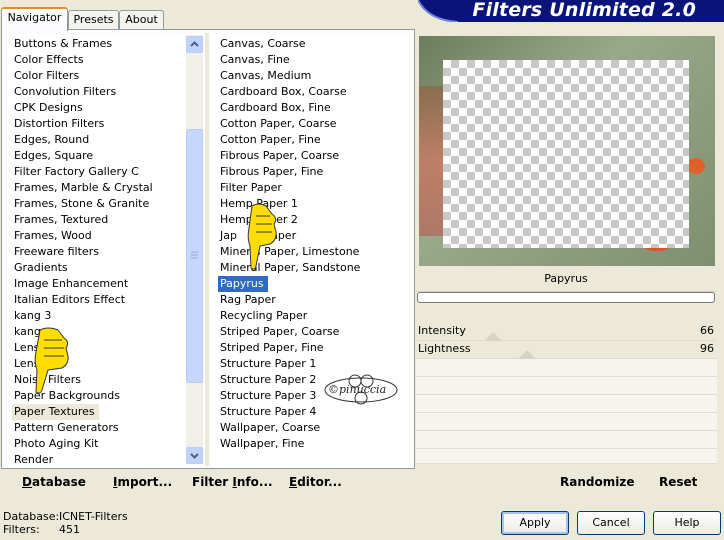 Image resolution: width=724 pixels, height=540 pixels. Describe the element at coordinates (98, 76) in the screenshot. I see `category-item: Color Filters` at that location.